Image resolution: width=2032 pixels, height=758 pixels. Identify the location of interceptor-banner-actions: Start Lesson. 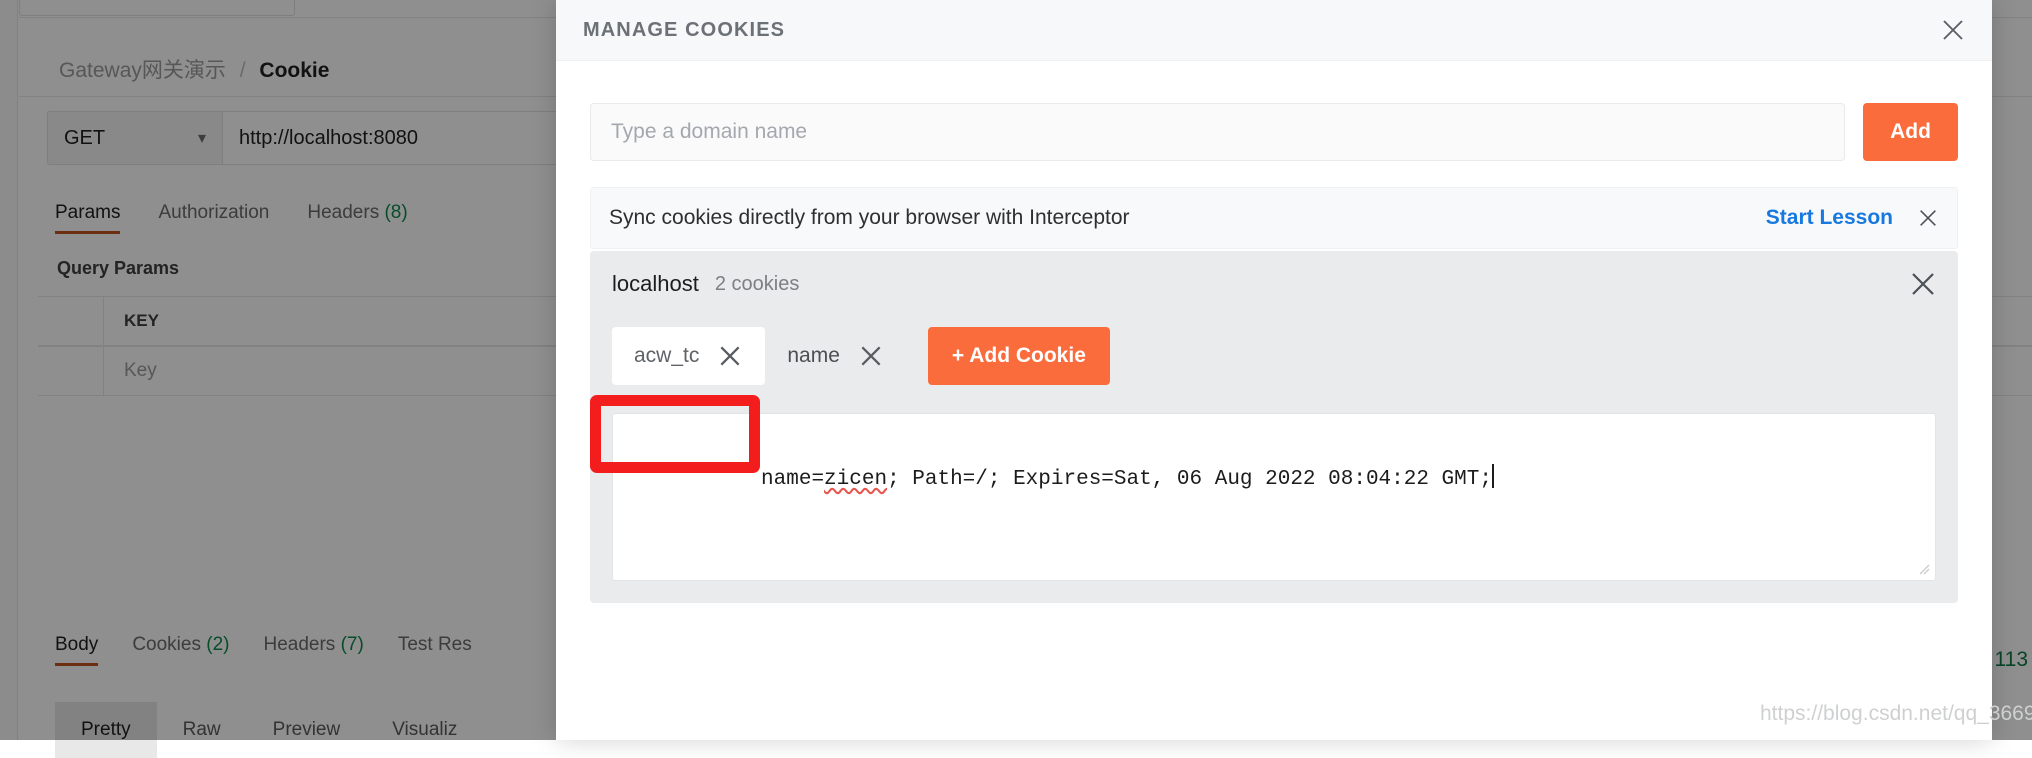
(1852, 218).